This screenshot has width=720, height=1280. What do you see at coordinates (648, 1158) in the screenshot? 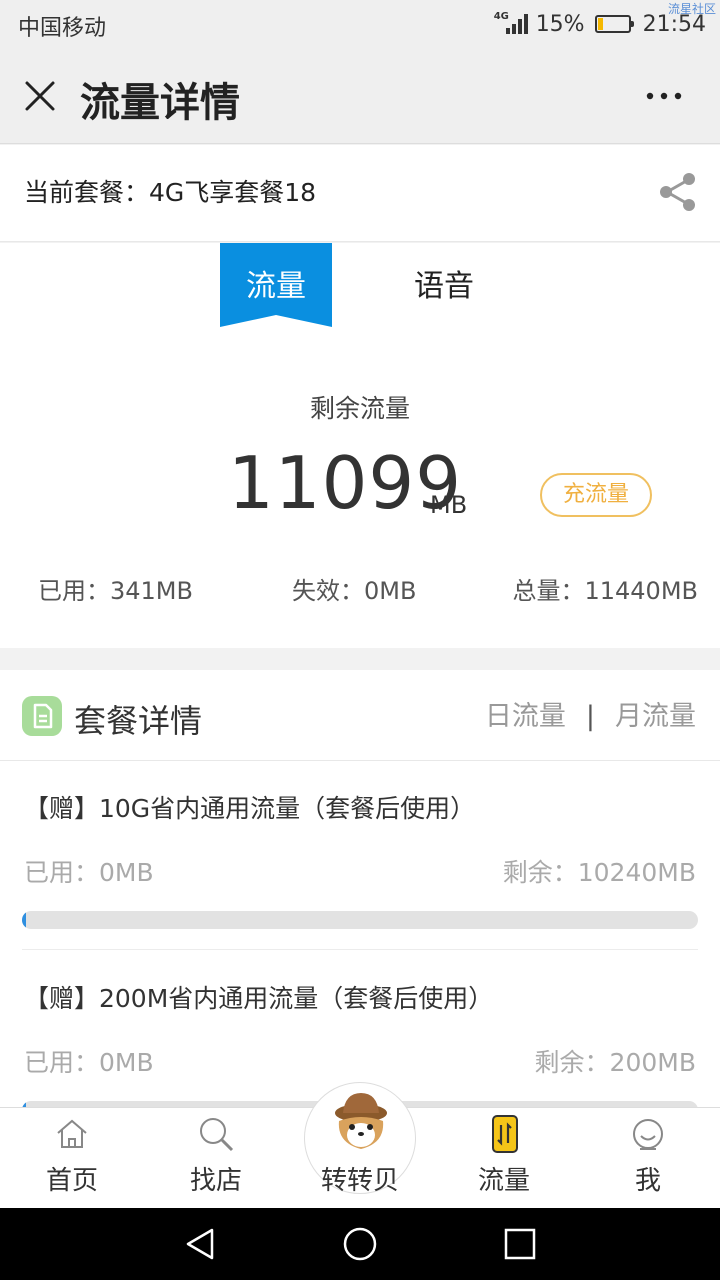
I see `nav-profile: 我` at bounding box center [648, 1158].